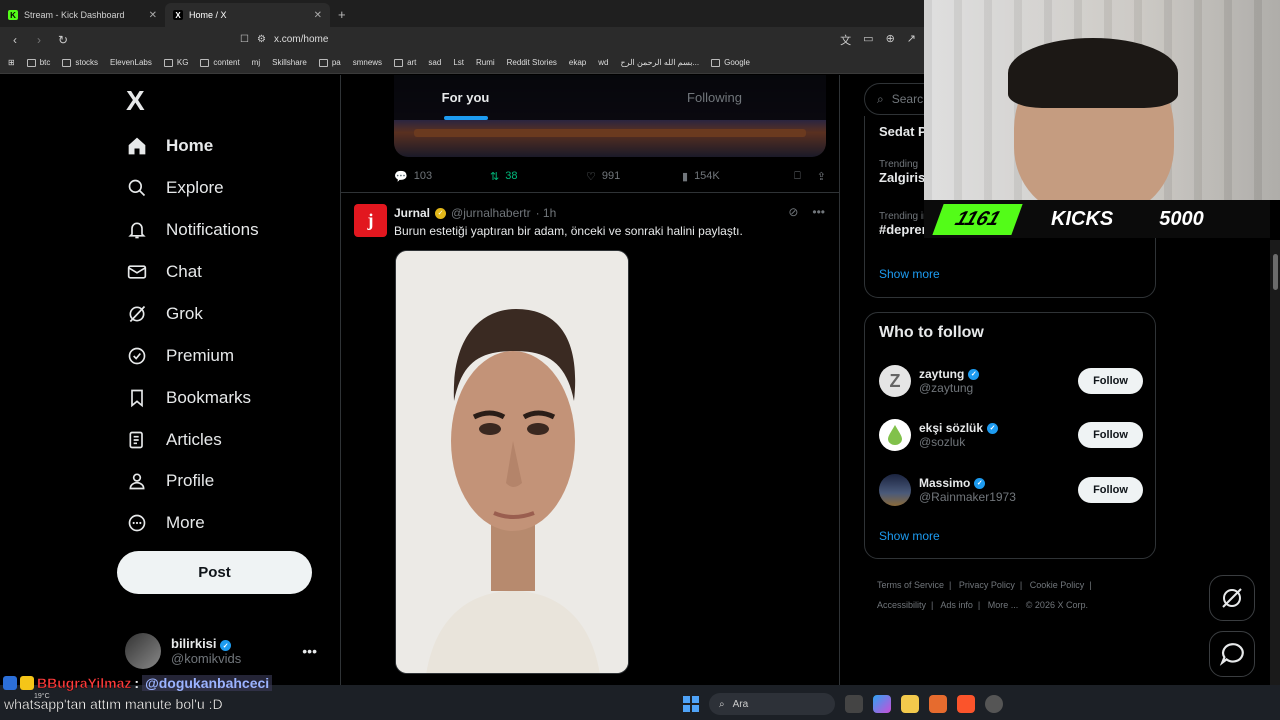  What do you see at coordinates (465, 97) in the screenshot?
I see `tab-for-you: For you` at bounding box center [465, 97].